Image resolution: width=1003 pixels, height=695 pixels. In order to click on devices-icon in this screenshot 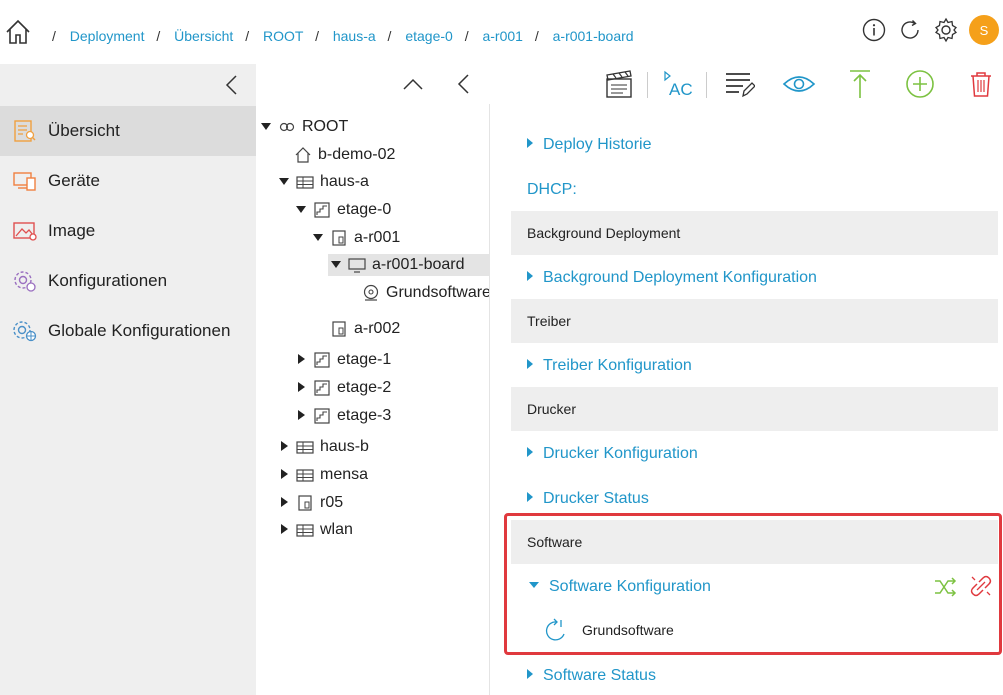, I will do `click(25, 181)`.